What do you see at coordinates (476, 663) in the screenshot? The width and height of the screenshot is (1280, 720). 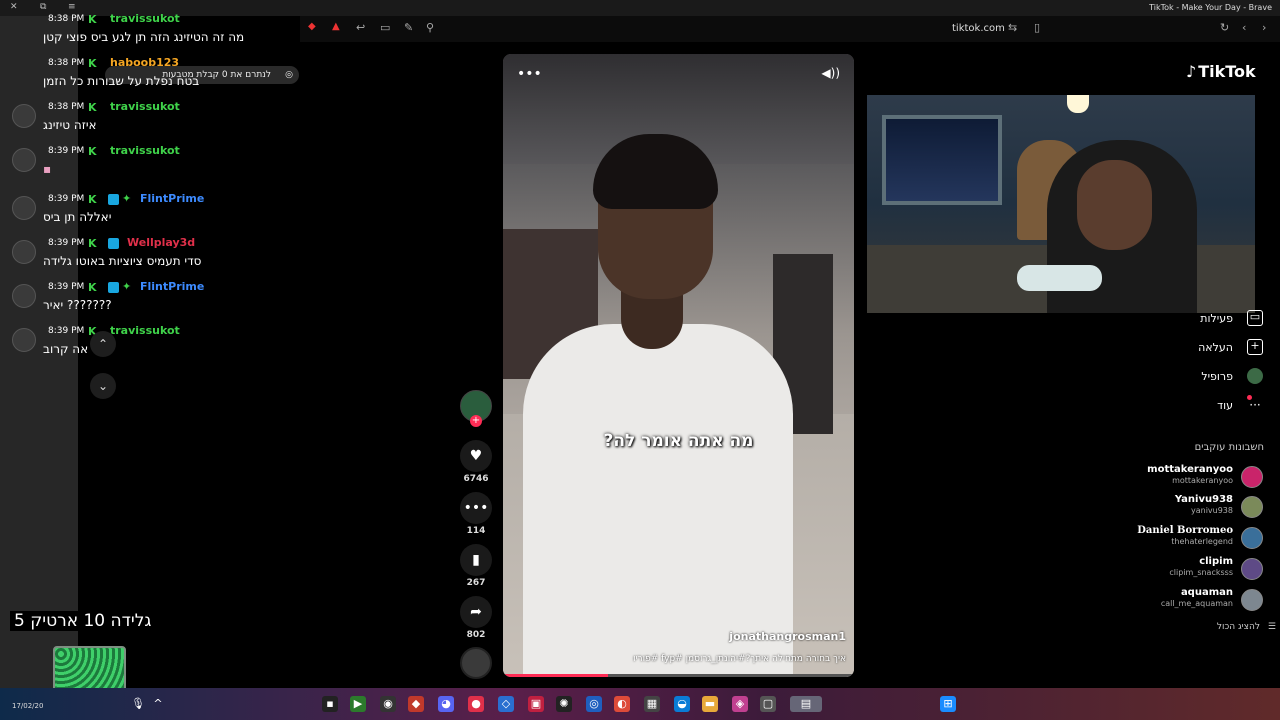 I see `music-disc-icon` at bounding box center [476, 663].